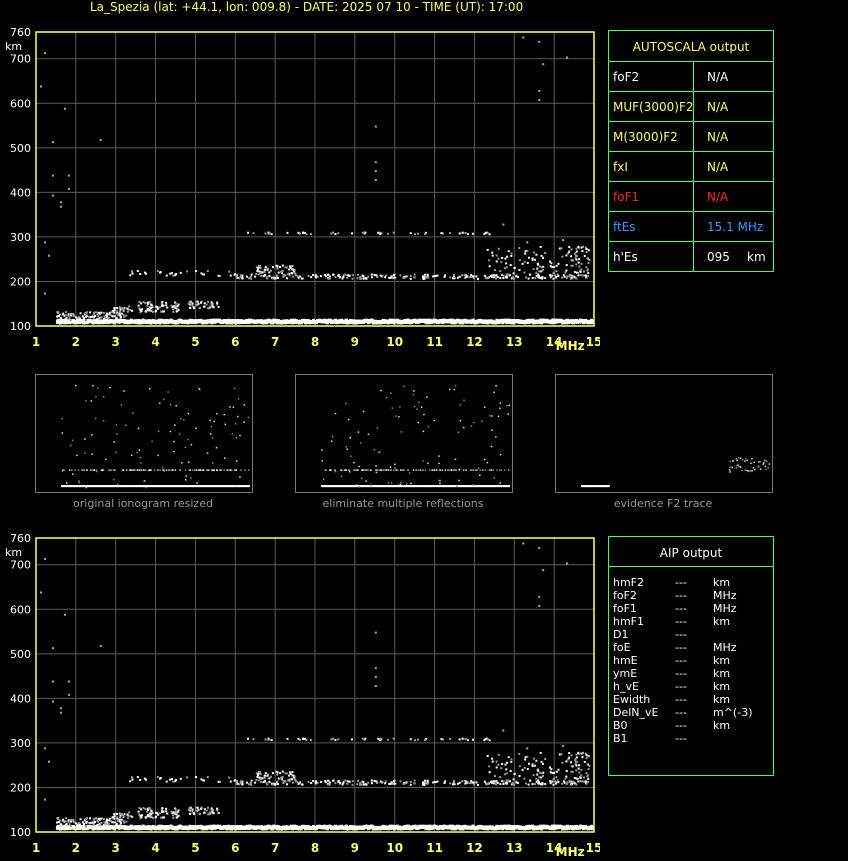  What do you see at coordinates (725, 647) in the screenshot?
I see `aip-unit: MHz` at bounding box center [725, 647].